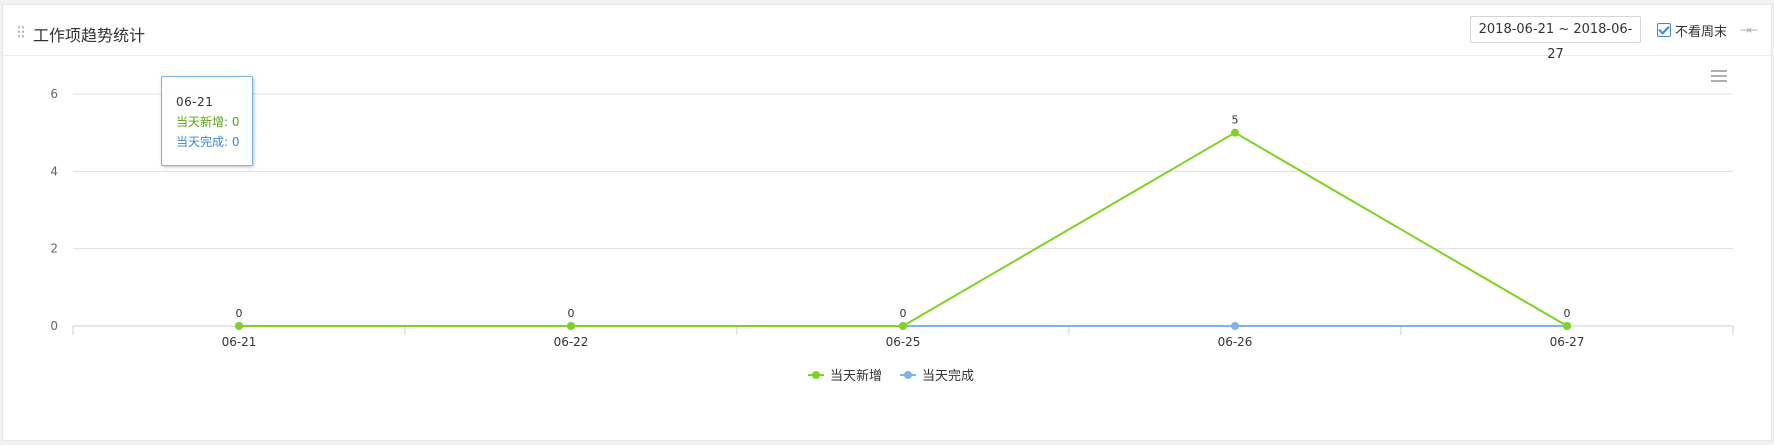 This screenshot has width=1774, height=445. What do you see at coordinates (54, 326) in the screenshot?
I see `y-tick-label: 0` at bounding box center [54, 326].